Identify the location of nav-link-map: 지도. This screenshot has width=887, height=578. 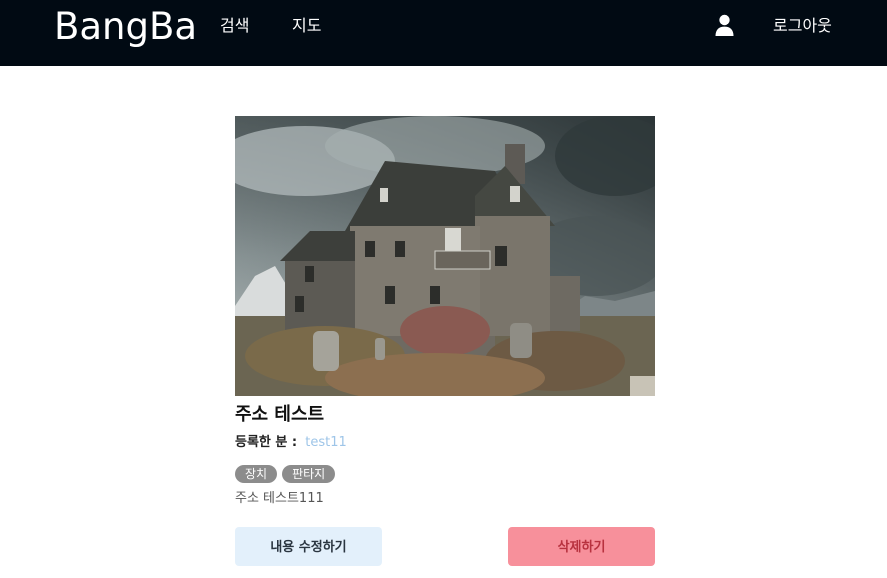
(306, 26).